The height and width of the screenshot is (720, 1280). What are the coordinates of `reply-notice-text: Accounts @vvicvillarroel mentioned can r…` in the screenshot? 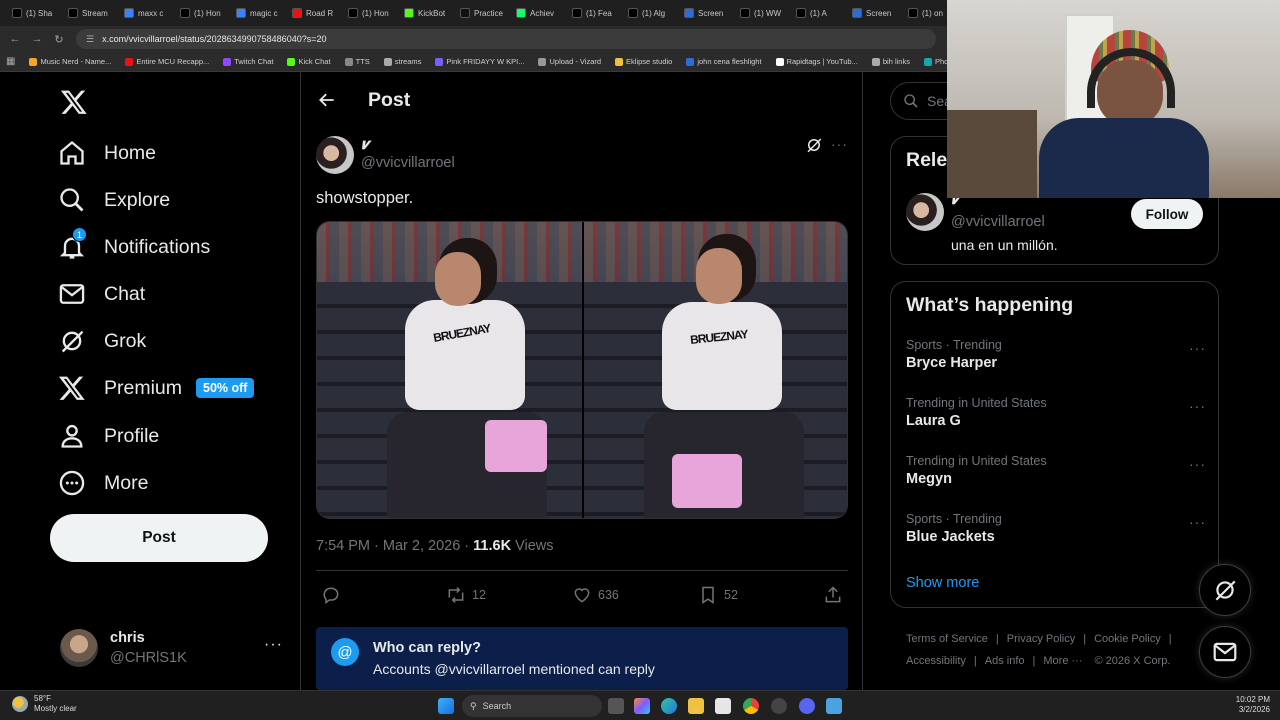 It's located at (514, 669).